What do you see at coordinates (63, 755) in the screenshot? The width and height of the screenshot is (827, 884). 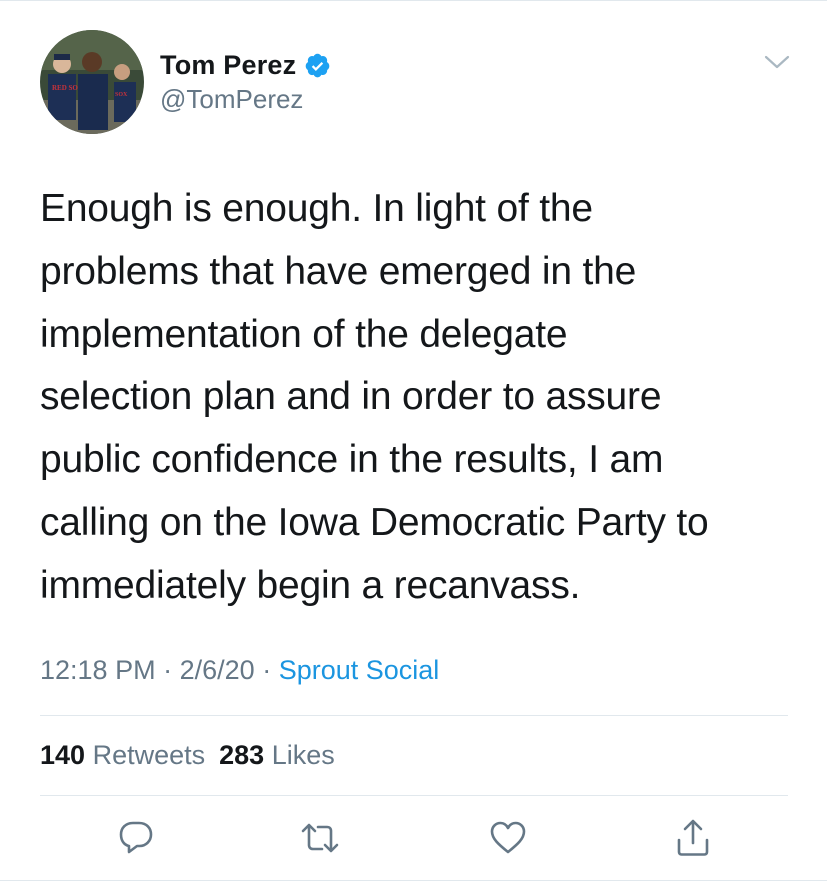 I see `retweets-count: 140` at bounding box center [63, 755].